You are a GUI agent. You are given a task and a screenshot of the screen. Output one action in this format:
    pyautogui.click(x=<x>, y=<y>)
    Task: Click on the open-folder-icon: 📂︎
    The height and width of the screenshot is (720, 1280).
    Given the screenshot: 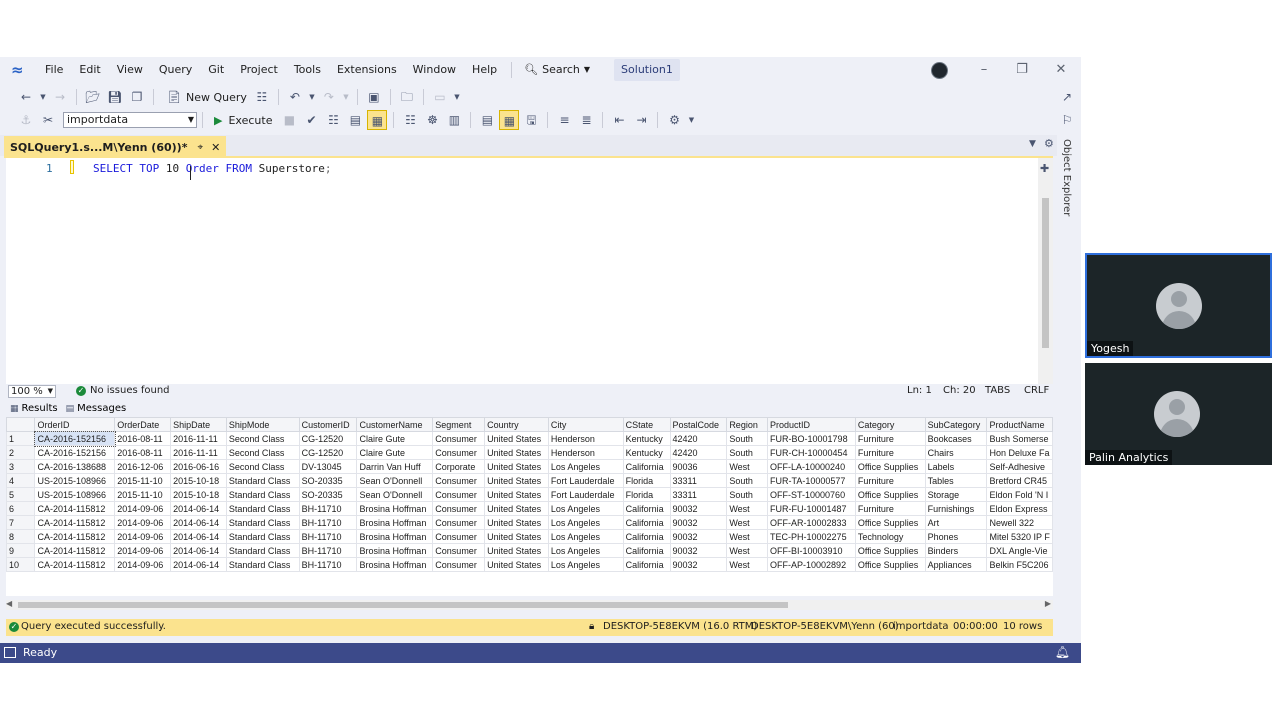 What is the action you would take?
    pyautogui.click(x=93, y=97)
    